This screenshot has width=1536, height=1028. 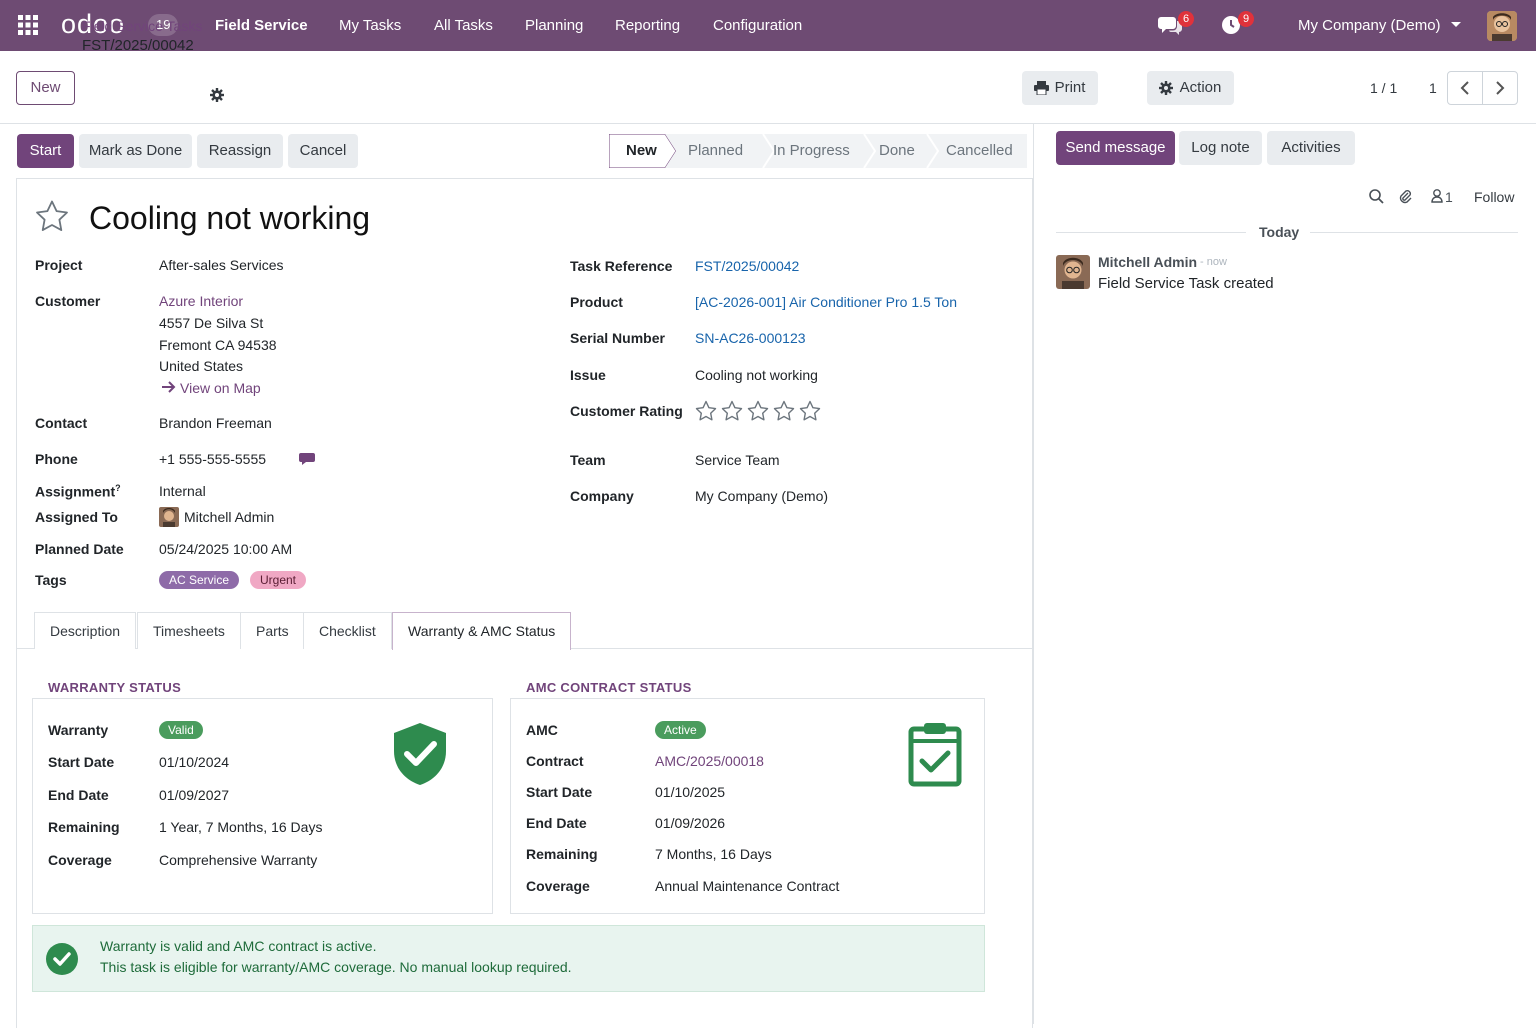 I want to click on message-body: Field Service Task created, so click(x=1186, y=283).